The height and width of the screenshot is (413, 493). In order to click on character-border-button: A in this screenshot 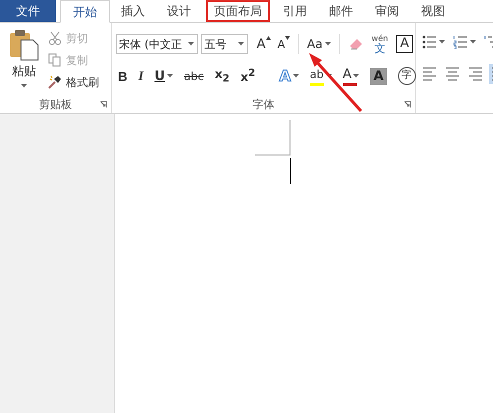, I will do `click(404, 44)`.